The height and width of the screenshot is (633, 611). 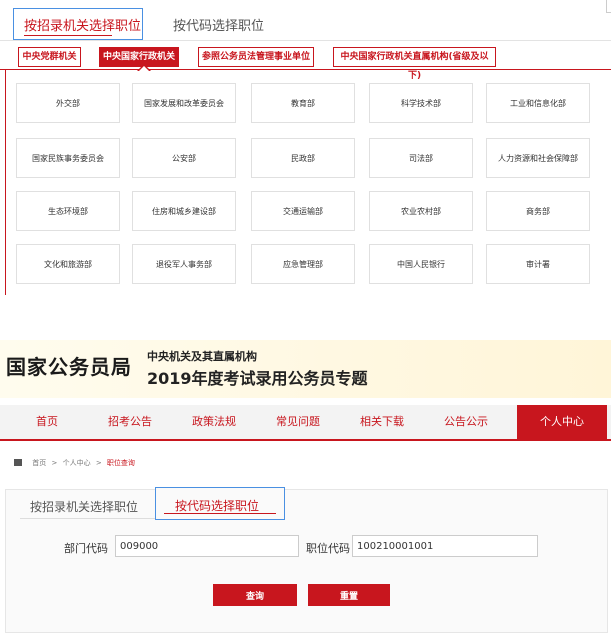 I want to click on position-code-input, so click(x=445, y=546).